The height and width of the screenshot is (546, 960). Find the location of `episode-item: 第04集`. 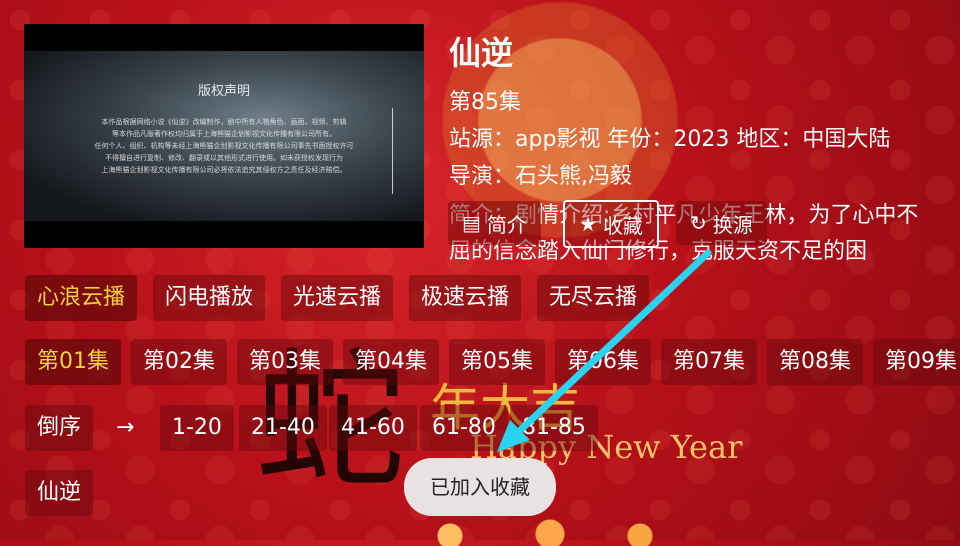

episode-item: 第04集 is located at coordinates (391, 362).